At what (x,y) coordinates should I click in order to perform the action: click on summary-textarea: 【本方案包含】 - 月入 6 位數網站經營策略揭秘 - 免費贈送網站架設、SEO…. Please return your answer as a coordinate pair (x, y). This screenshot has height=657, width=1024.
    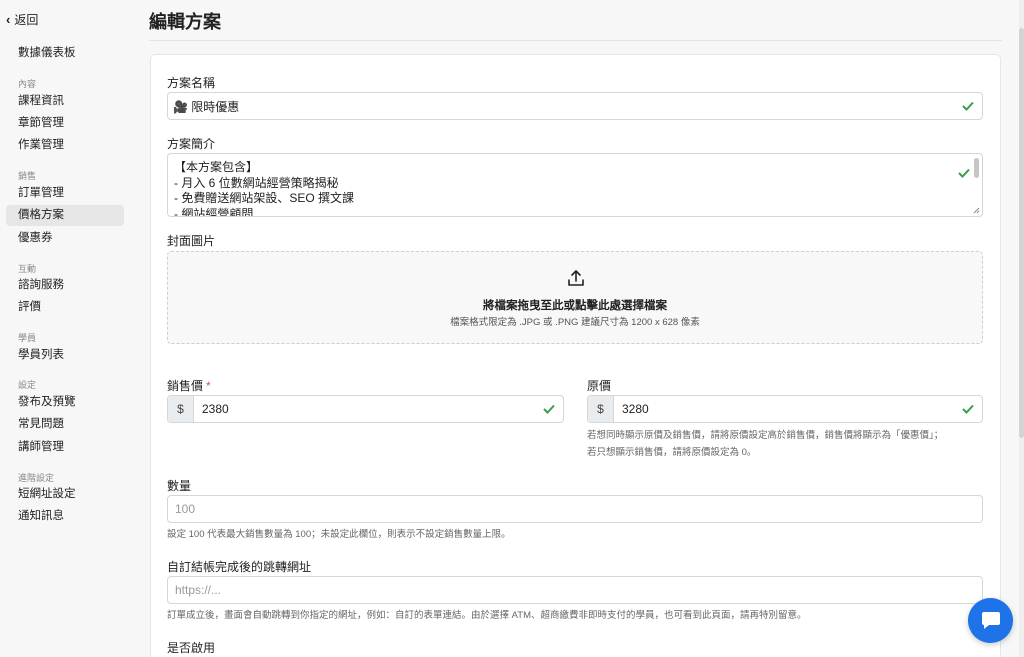
    Looking at the image, I should click on (575, 185).